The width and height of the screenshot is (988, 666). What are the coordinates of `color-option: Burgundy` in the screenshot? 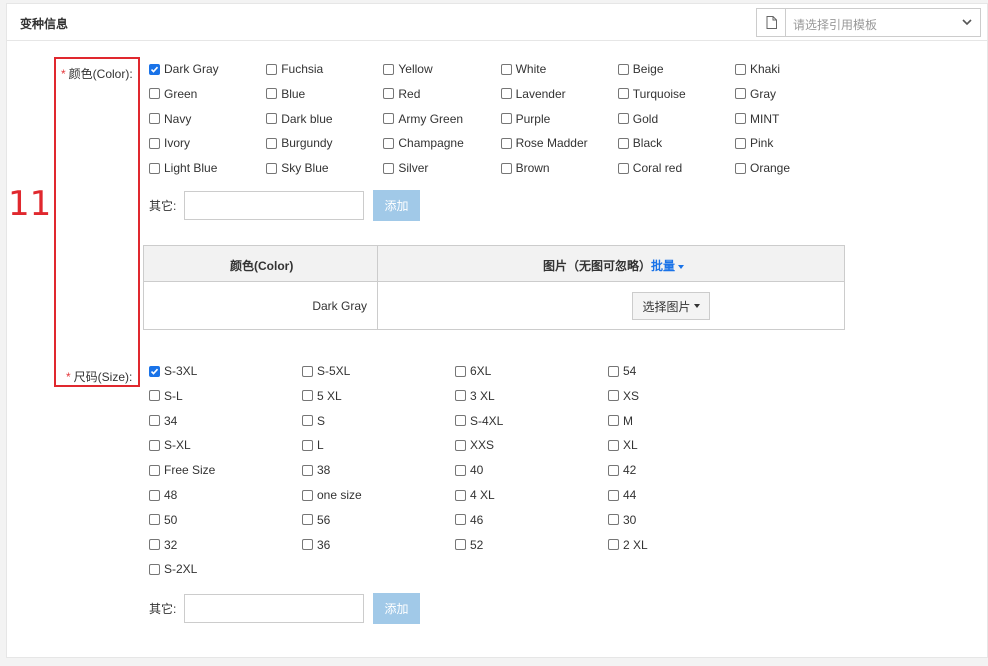 It's located at (299, 143).